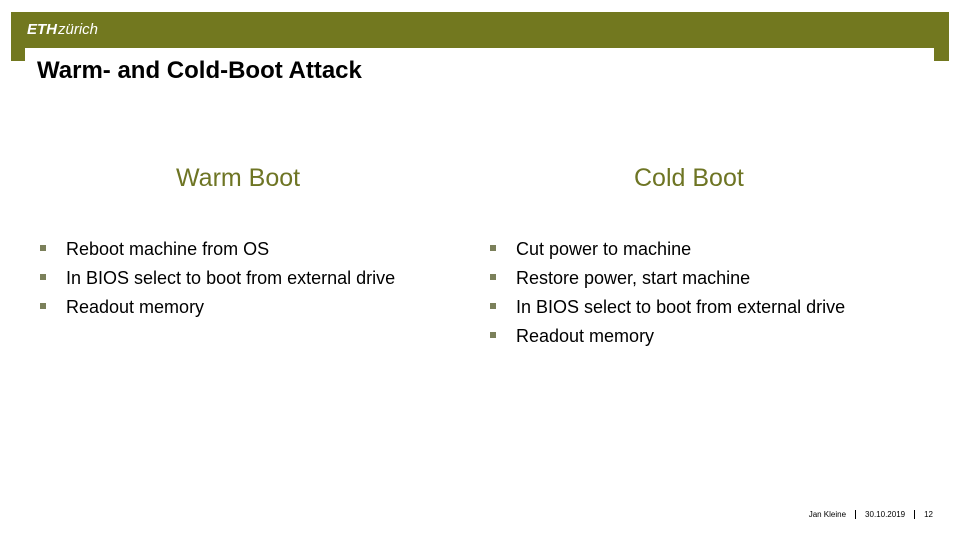  What do you see at coordinates (633, 278) in the screenshot?
I see `list-item-text: Restore power, start machine` at bounding box center [633, 278].